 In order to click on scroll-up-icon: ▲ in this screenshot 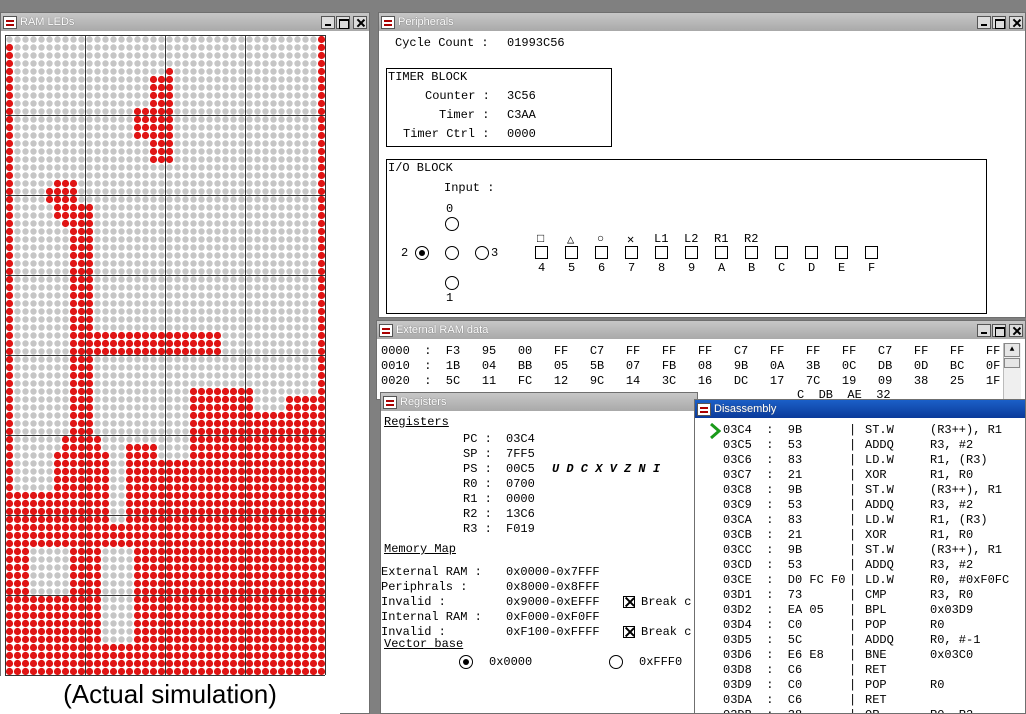, I will do `click(1012, 350)`.